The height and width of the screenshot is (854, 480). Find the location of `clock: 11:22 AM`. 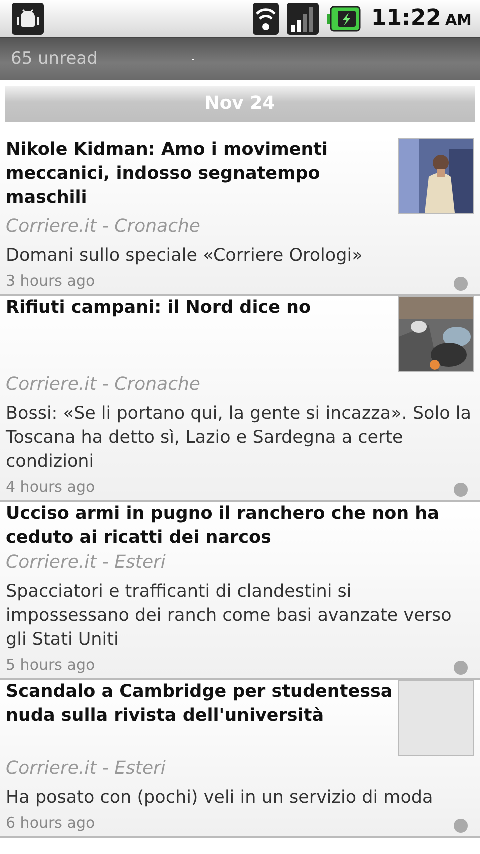

clock: 11:22 AM is located at coordinates (421, 18).